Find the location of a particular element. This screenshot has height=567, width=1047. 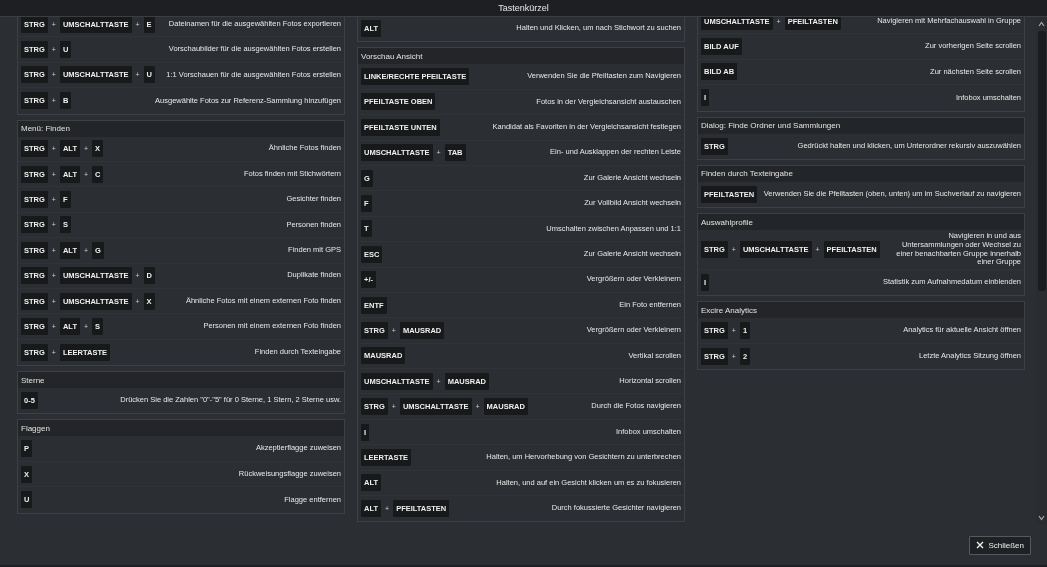

group-title: Excire Analytics is located at coordinates (729, 310).